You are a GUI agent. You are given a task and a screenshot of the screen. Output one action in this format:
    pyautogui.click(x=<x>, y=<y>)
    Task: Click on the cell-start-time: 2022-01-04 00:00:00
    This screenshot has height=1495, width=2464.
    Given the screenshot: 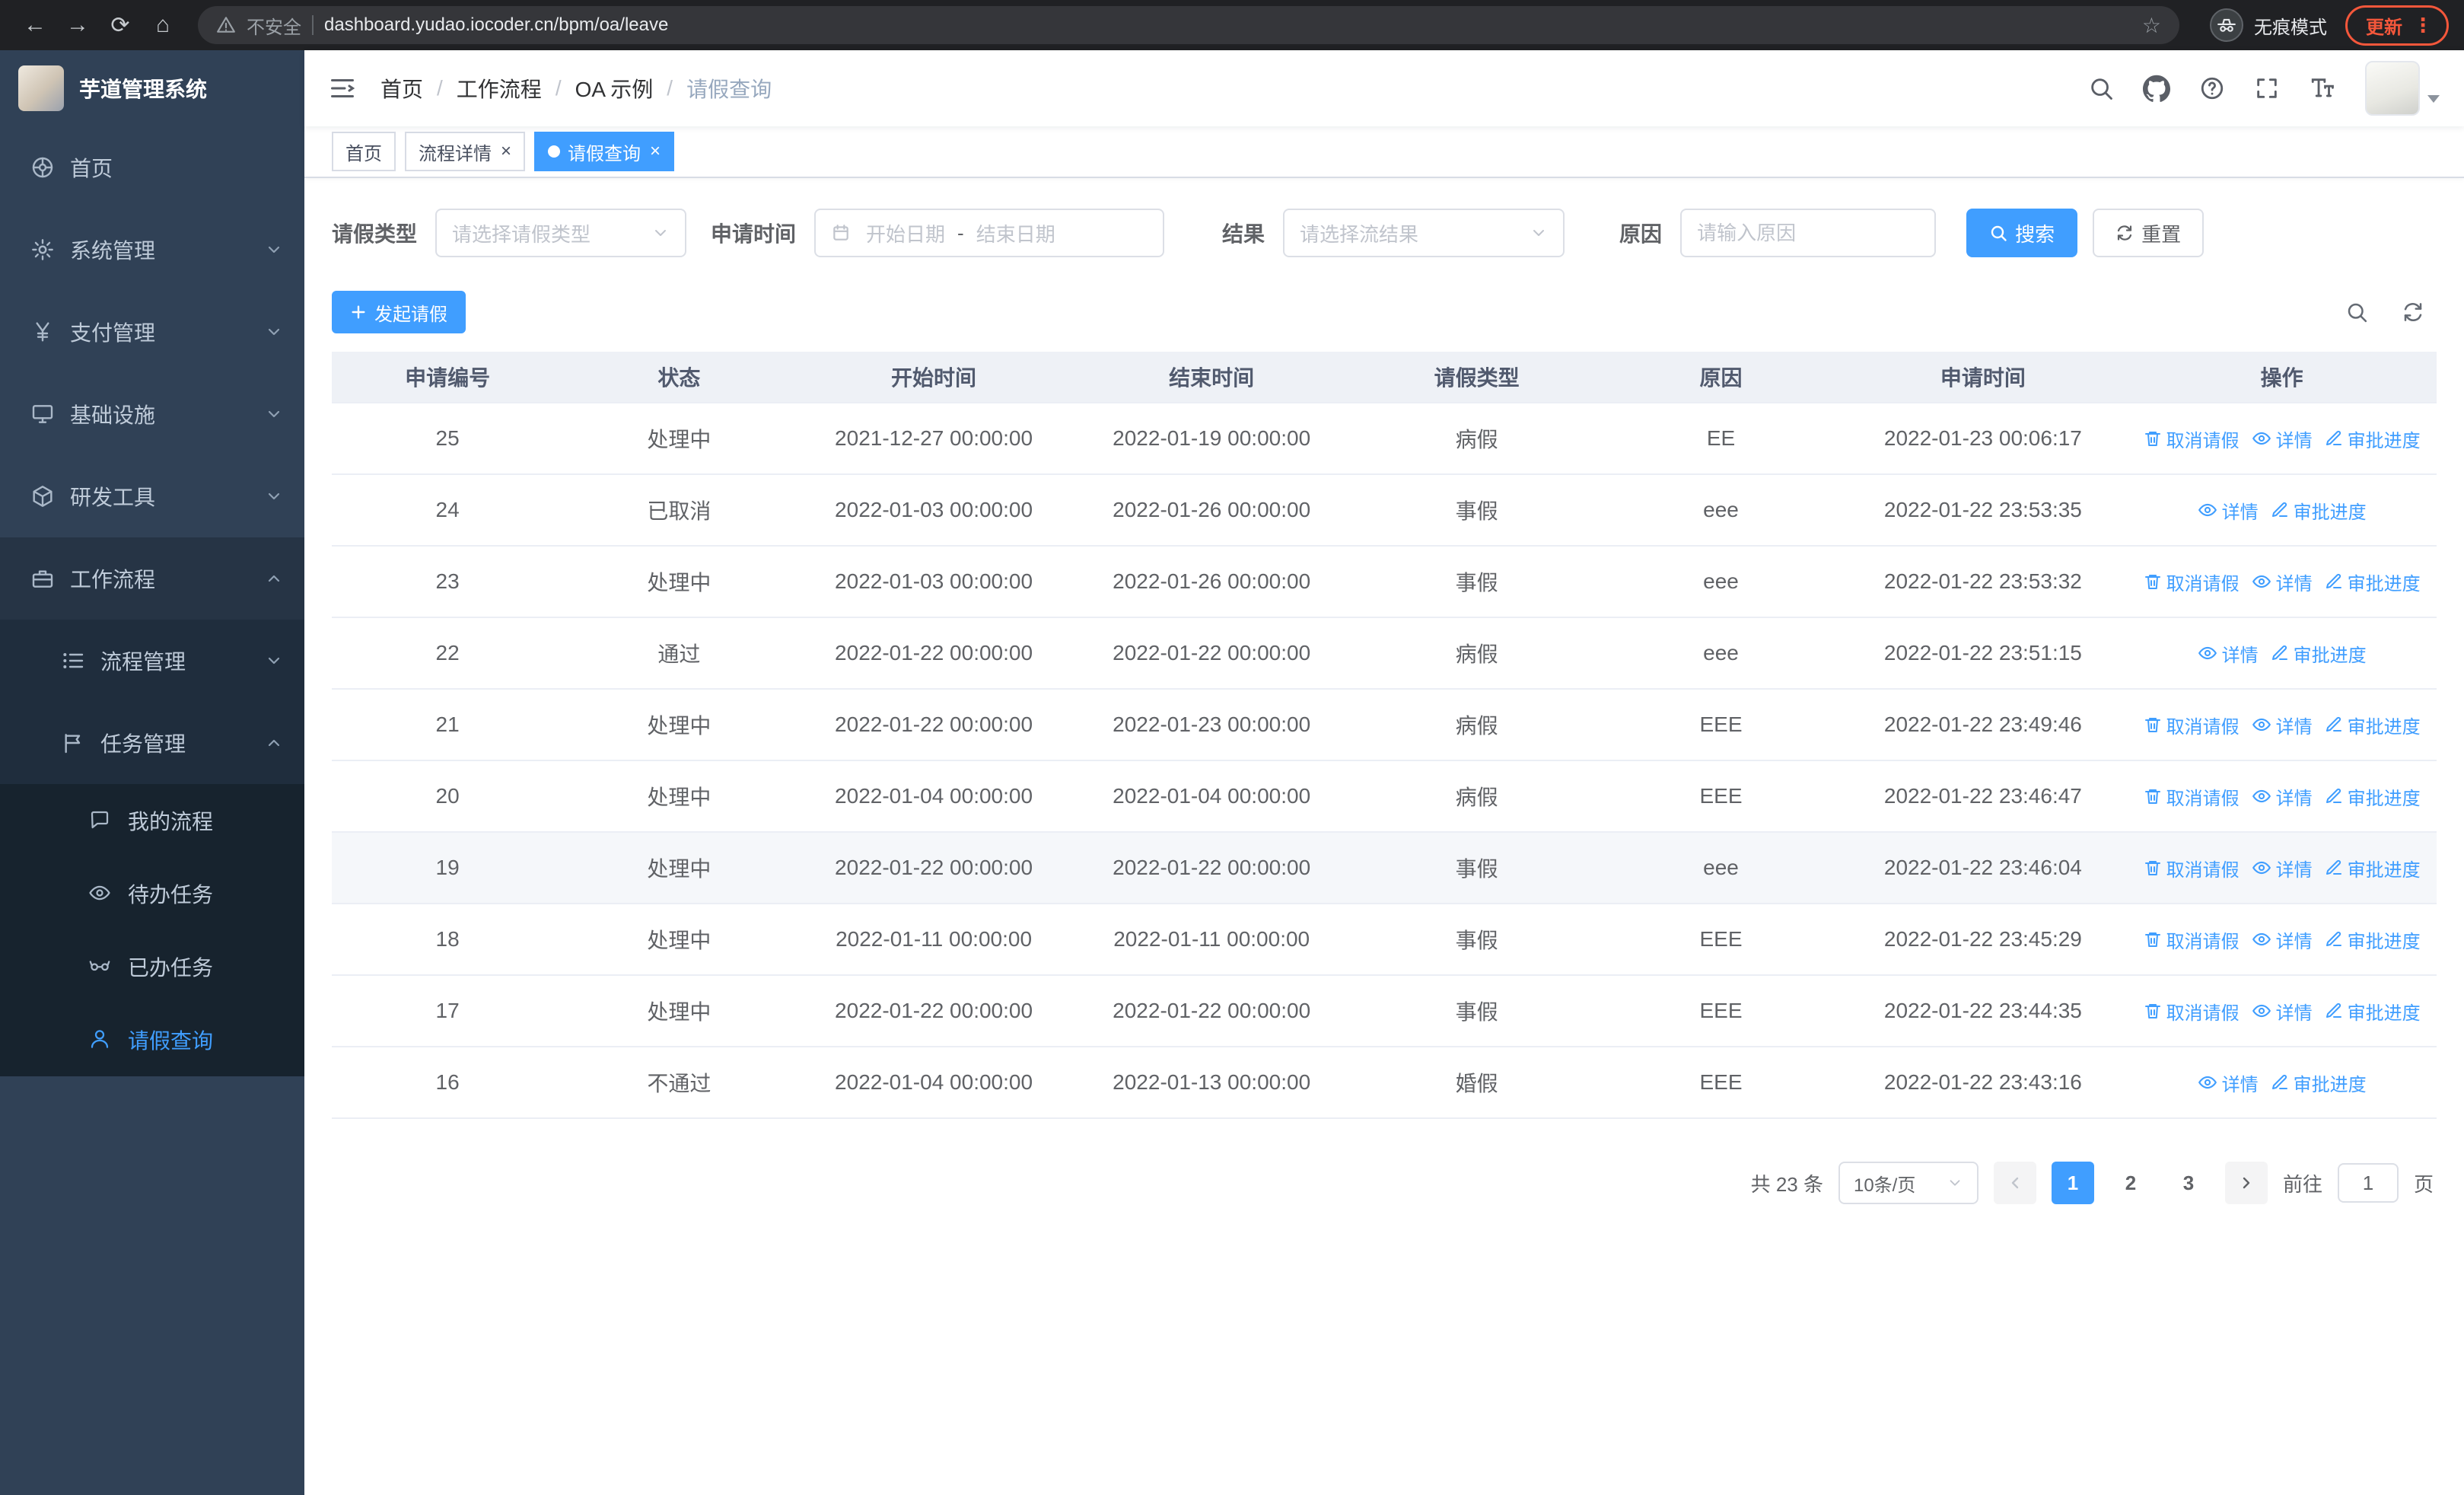 What is the action you would take?
    pyautogui.click(x=934, y=1082)
    